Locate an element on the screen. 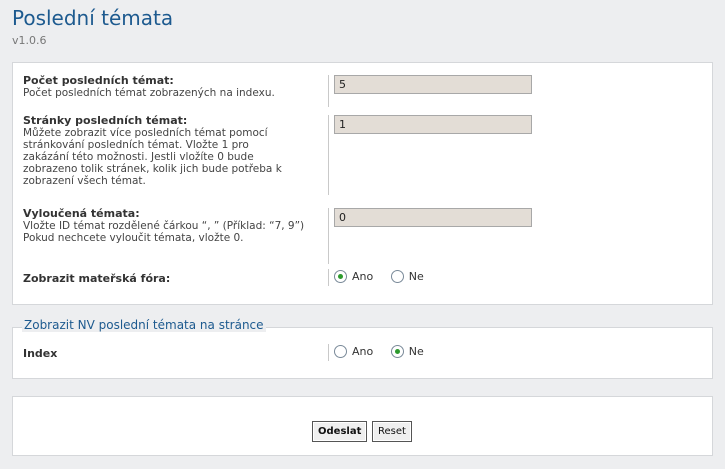  submit-panel: Odeslat Reset is located at coordinates (362, 426).